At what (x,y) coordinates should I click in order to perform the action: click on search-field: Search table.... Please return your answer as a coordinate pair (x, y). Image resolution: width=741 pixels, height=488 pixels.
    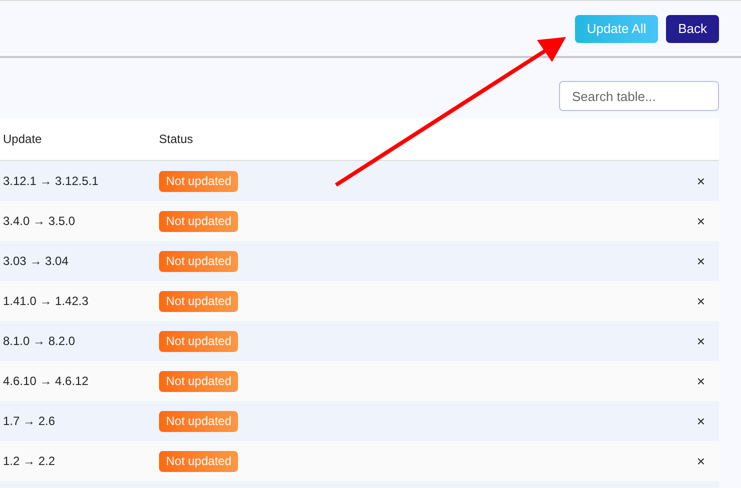
    Looking at the image, I should click on (639, 96).